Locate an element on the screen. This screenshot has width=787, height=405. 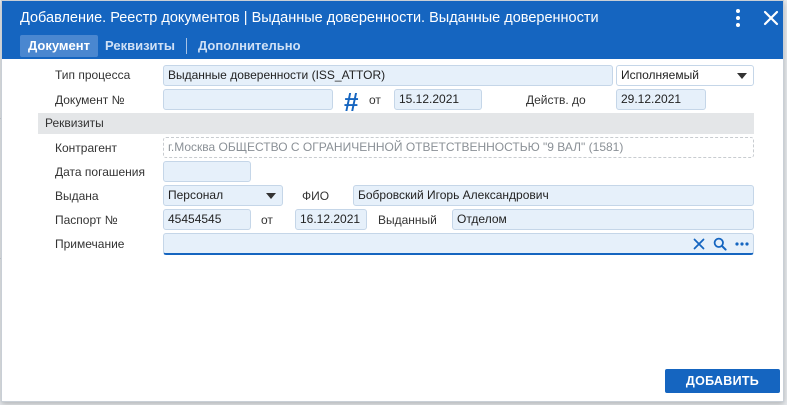
issued-to-label: Выдана is located at coordinates (77, 196).